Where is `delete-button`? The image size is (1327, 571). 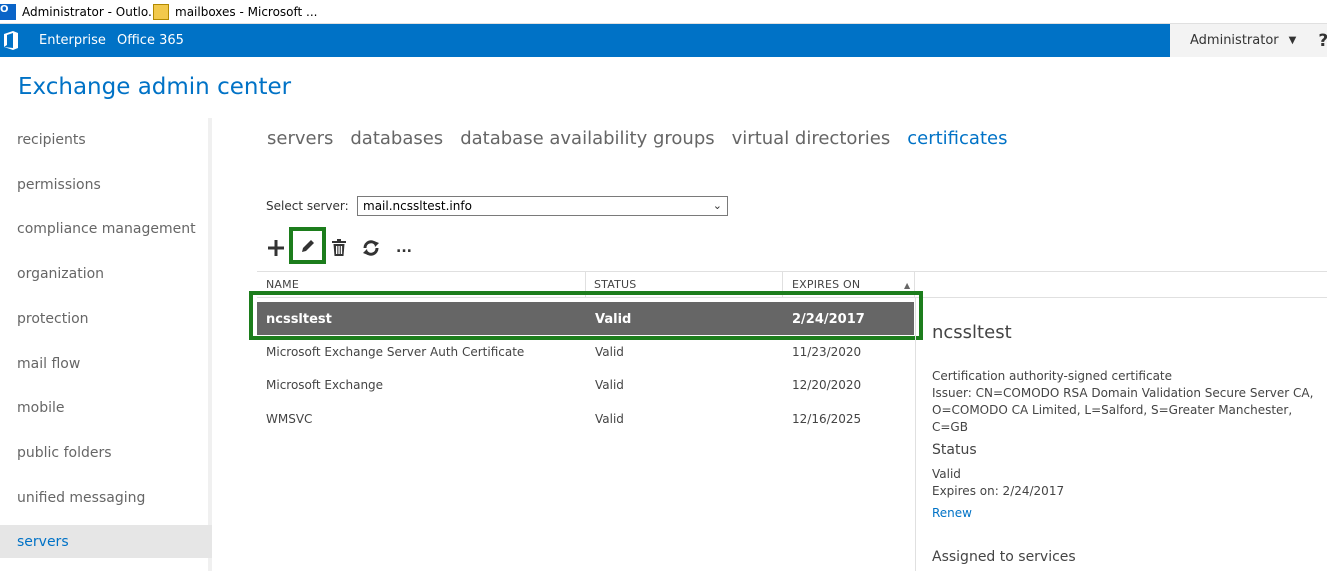
delete-button is located at coordinates (339, 248).